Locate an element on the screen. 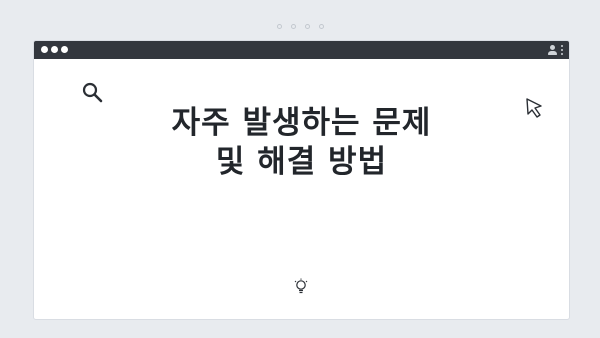 This screenshot has width=600, height=338. pager-dots is located at coordinates (300, 26).